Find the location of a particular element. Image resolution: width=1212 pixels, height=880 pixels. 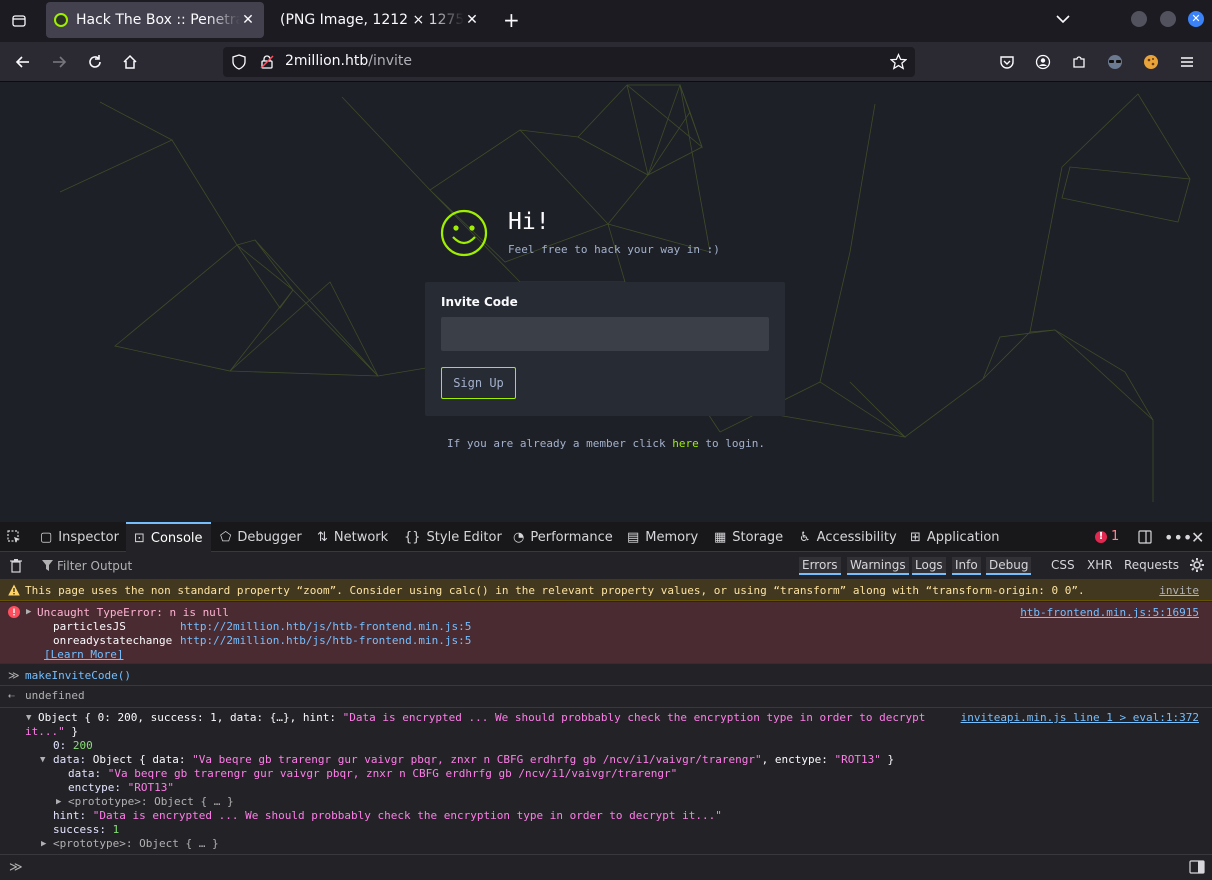

warning-icon is located at coordinates (14, 591).